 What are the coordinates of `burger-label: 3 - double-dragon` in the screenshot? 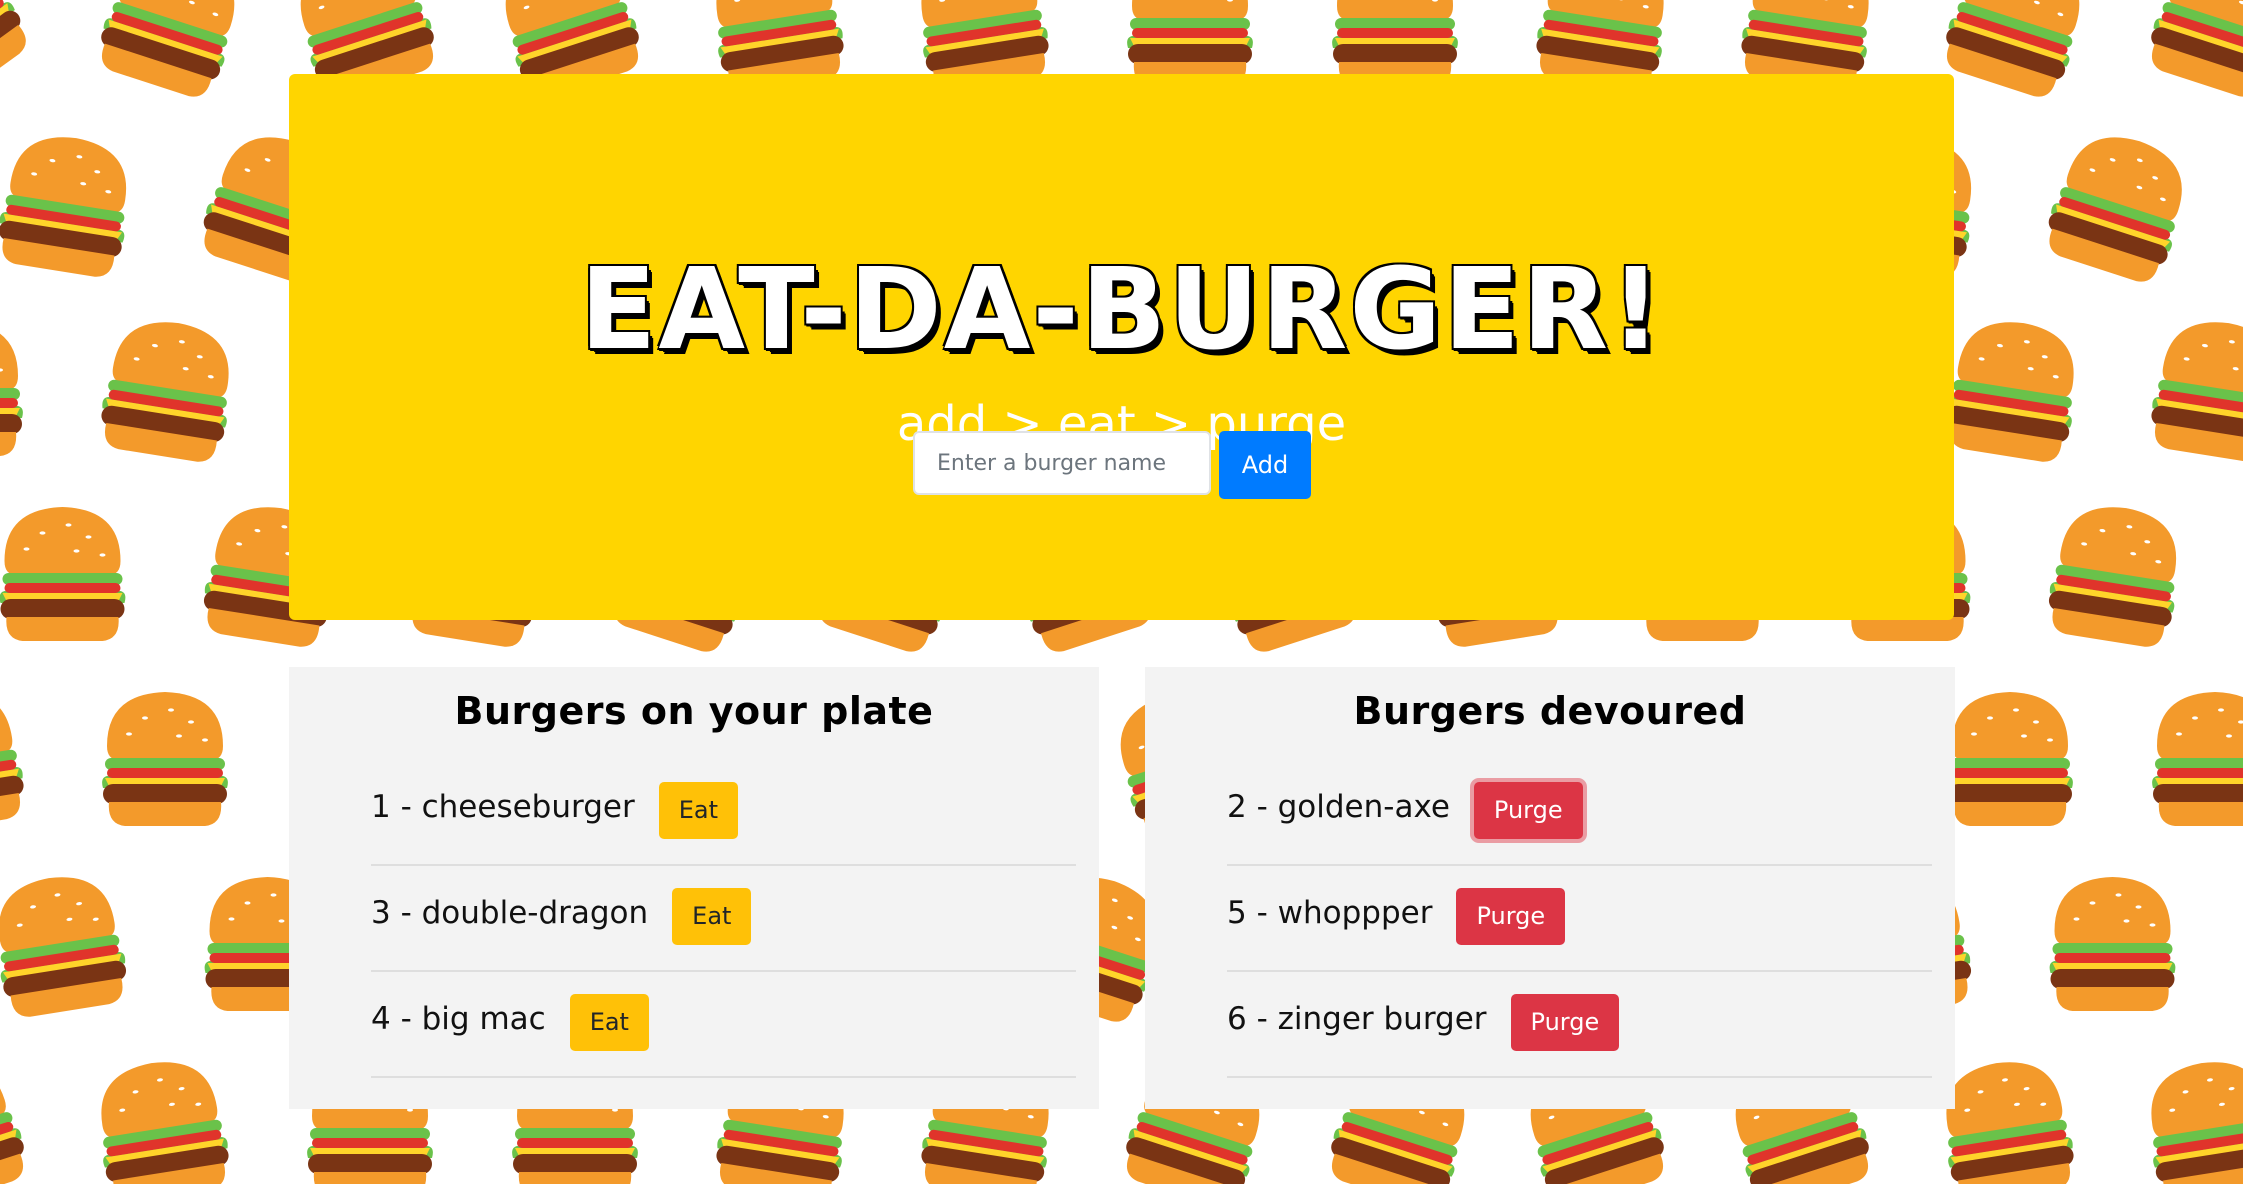 It's located at (510, 913).